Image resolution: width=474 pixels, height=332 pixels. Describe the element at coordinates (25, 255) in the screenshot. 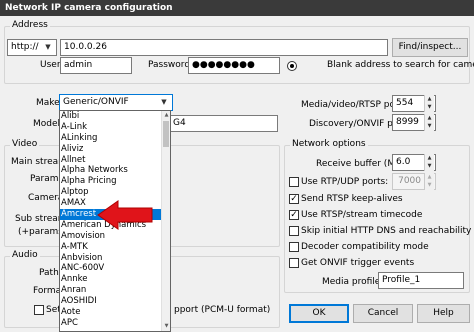

I see `audio-group-title: Audio` at that location.